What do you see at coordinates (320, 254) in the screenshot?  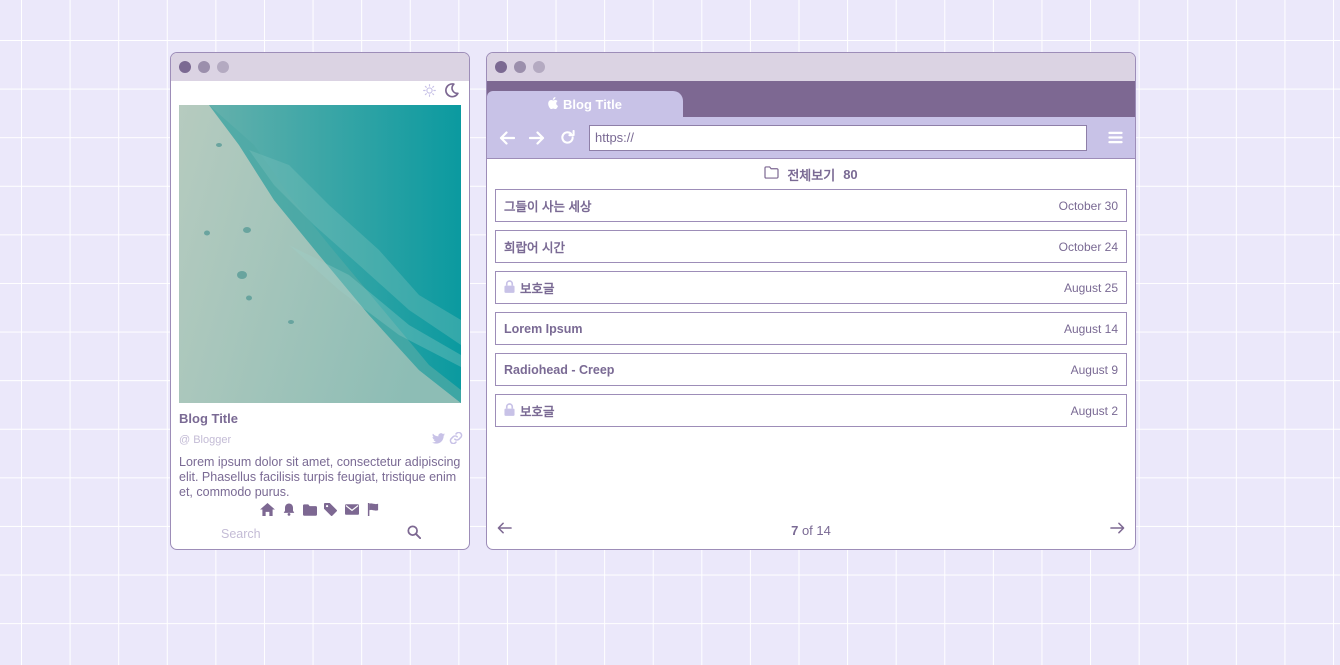 I see `cover-image` at bounding box center [320, 254].